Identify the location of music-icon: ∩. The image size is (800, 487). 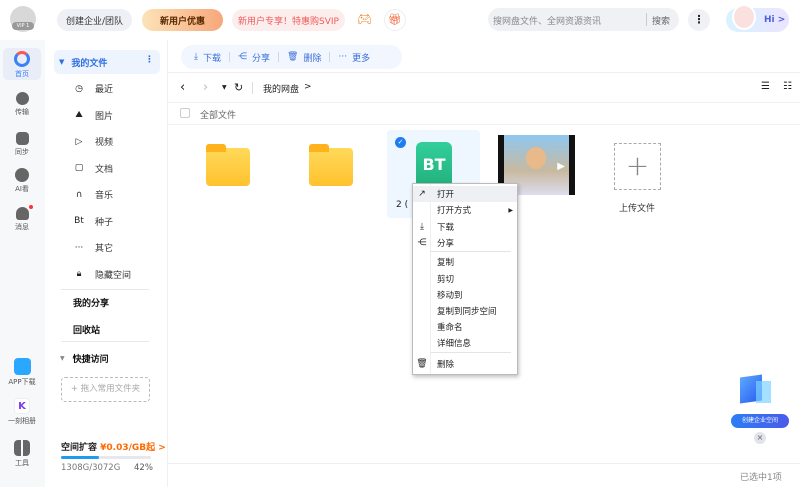
(79, 194).